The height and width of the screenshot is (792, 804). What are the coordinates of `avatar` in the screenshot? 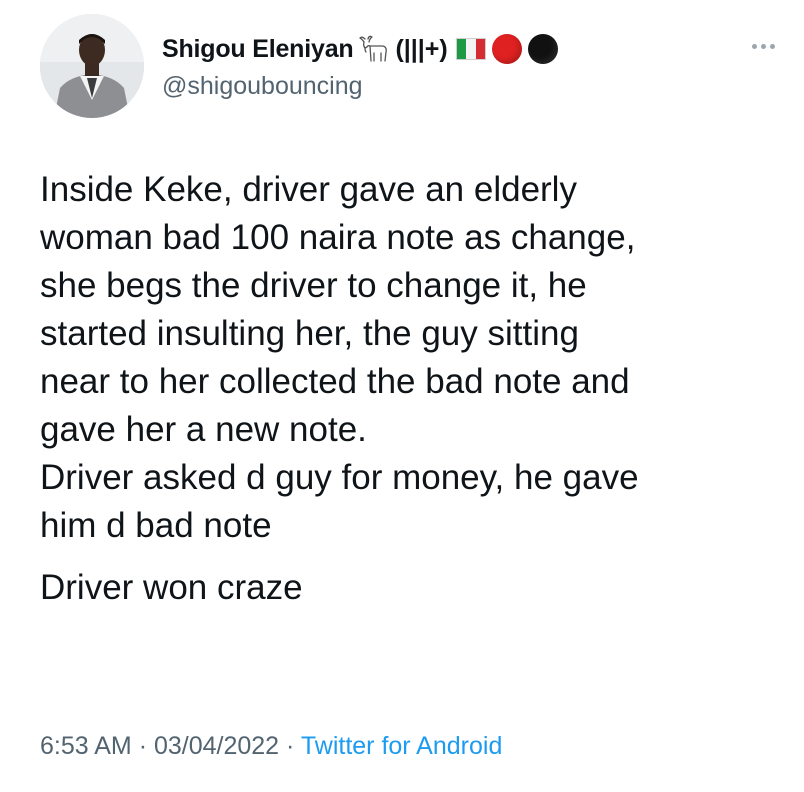 It's located at (92, 66).